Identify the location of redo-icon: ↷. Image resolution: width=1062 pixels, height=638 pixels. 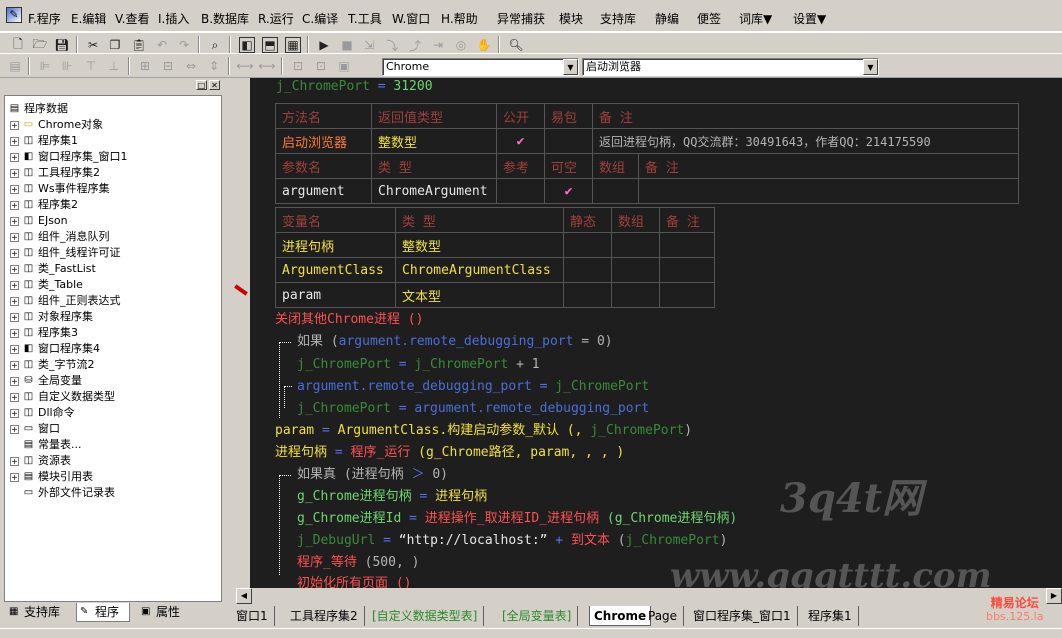
(184, 45).